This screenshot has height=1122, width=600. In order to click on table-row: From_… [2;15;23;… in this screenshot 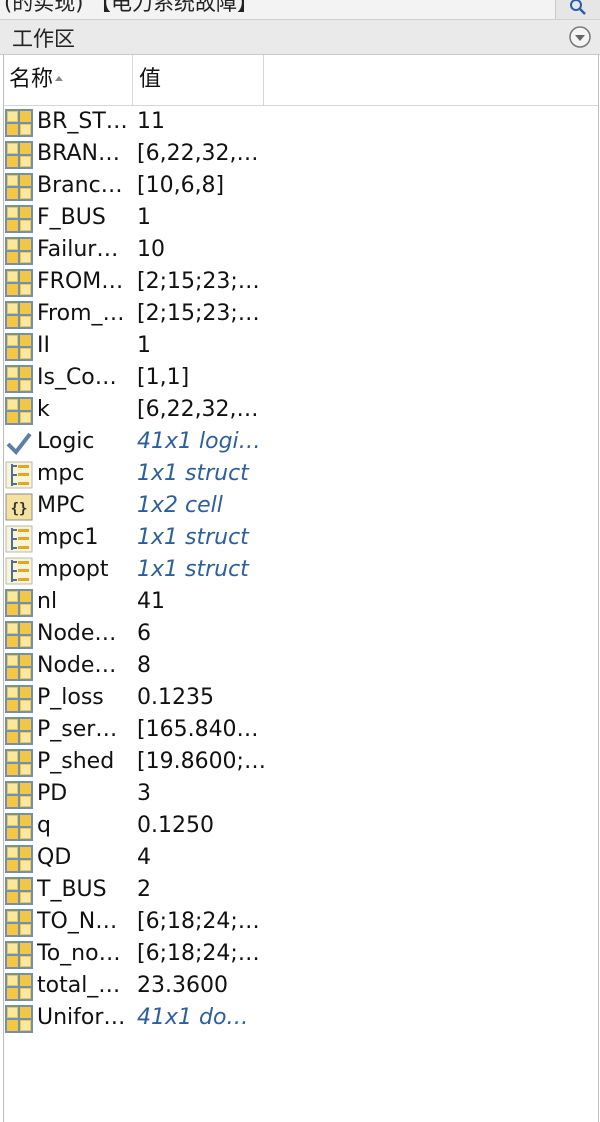, I will do `click(301, 314)`.